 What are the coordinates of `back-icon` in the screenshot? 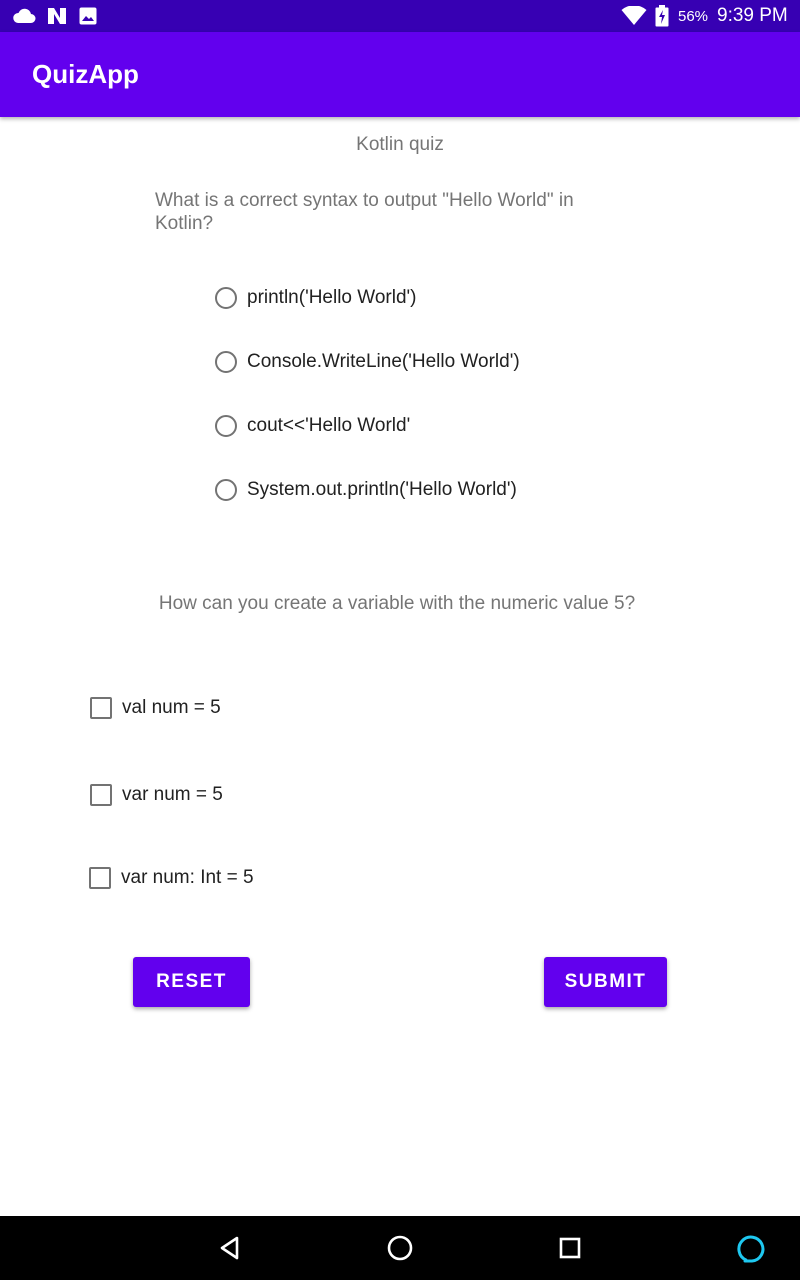 It's located at (230, 1248).